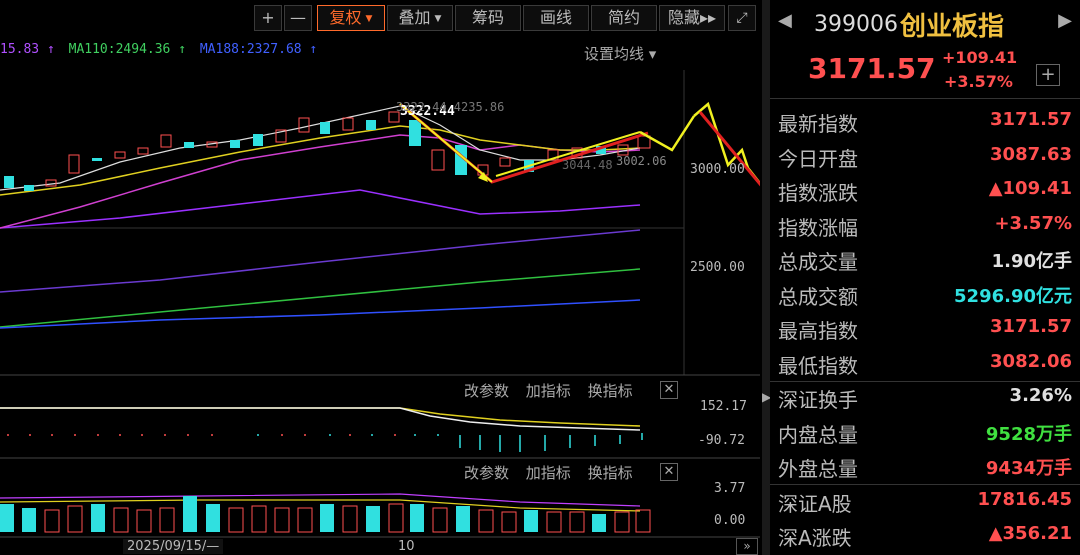 Image resolution: width=1080 pixels, height=555 pixels. I want to click on low-price-secondary-label: 3044.48, so click(587, 165).